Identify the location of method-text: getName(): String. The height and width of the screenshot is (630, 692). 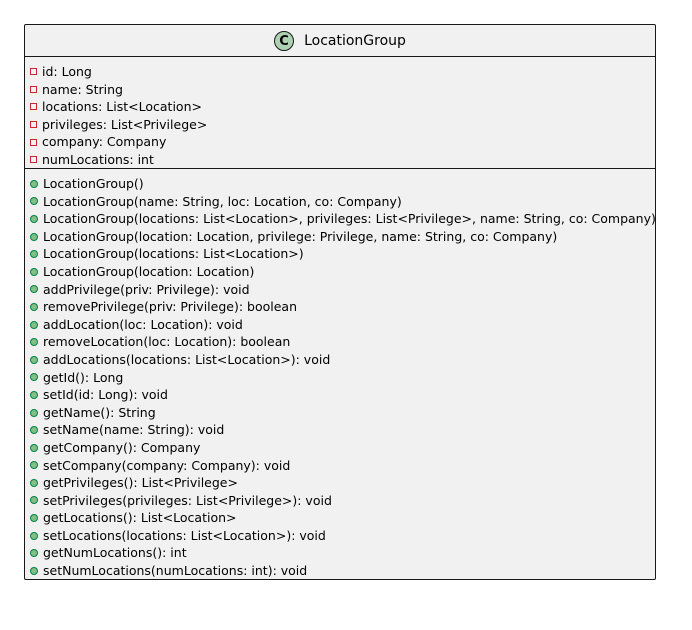
(99, 412).